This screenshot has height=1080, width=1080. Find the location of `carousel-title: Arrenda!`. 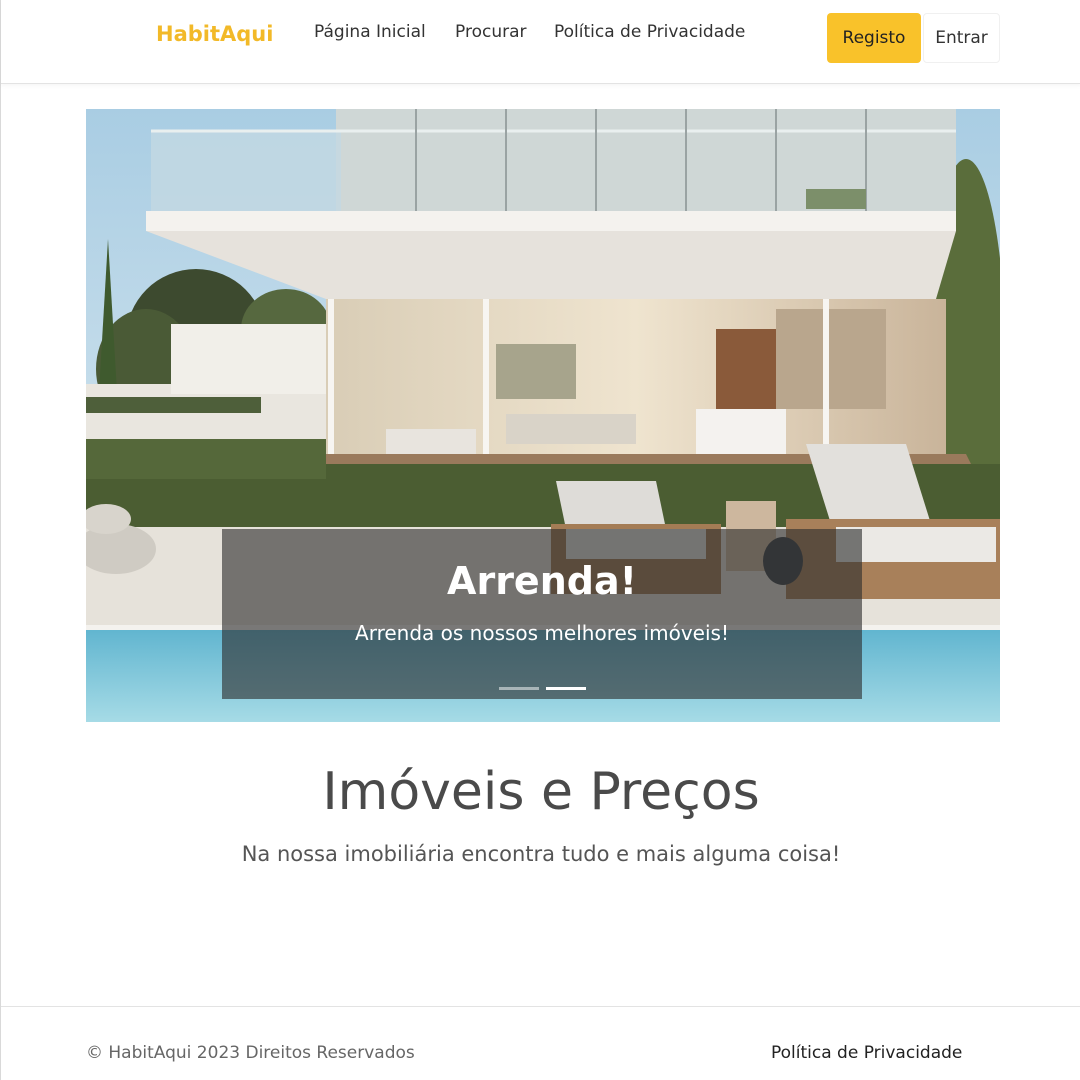

carousel-title: Arrenda! is located at coordinates (542, 581).